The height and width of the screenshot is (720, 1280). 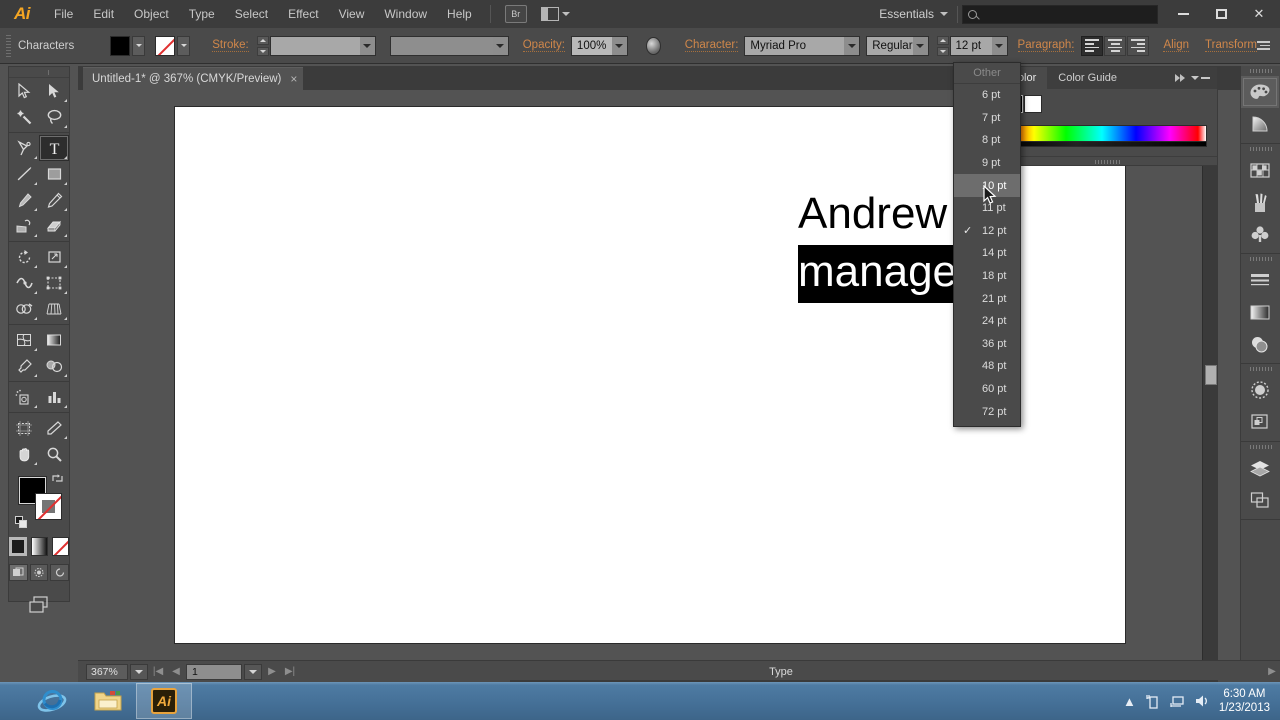 I want to click on size-menu-item-12pt: ✓ 12 pt, so click(x=987, y=231).